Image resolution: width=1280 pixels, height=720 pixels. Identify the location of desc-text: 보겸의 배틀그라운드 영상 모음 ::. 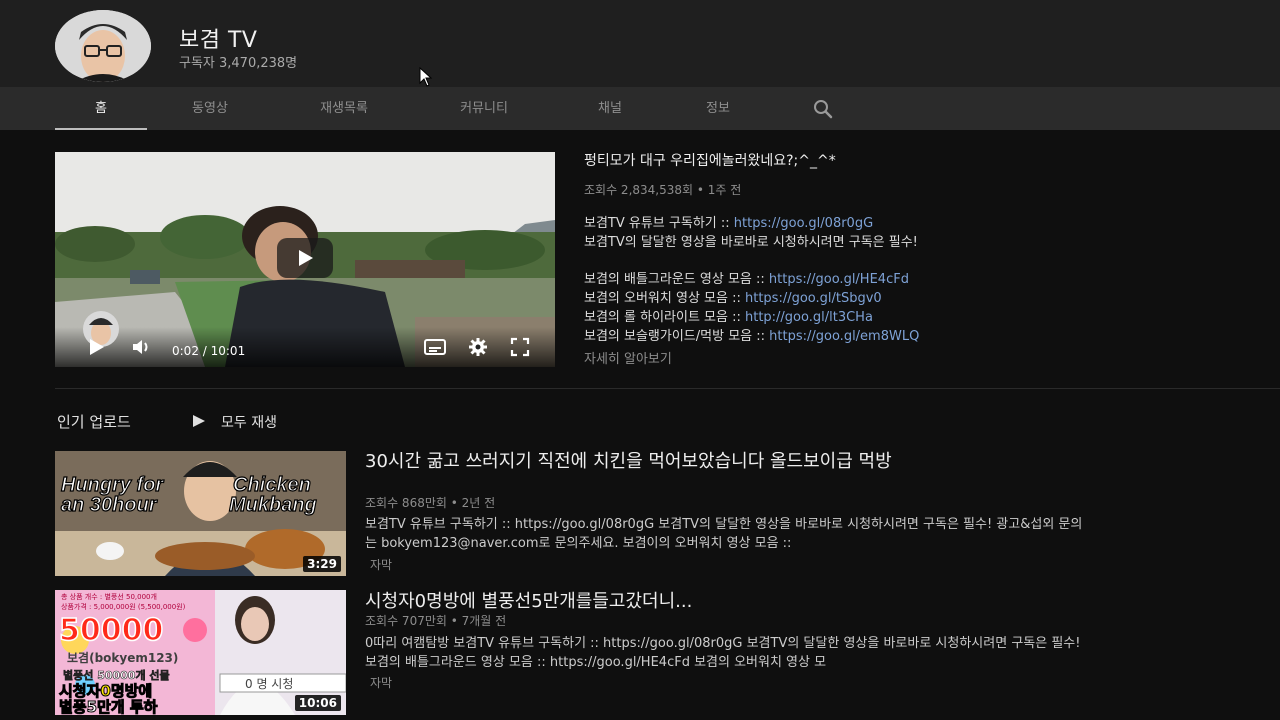
(676, 279).